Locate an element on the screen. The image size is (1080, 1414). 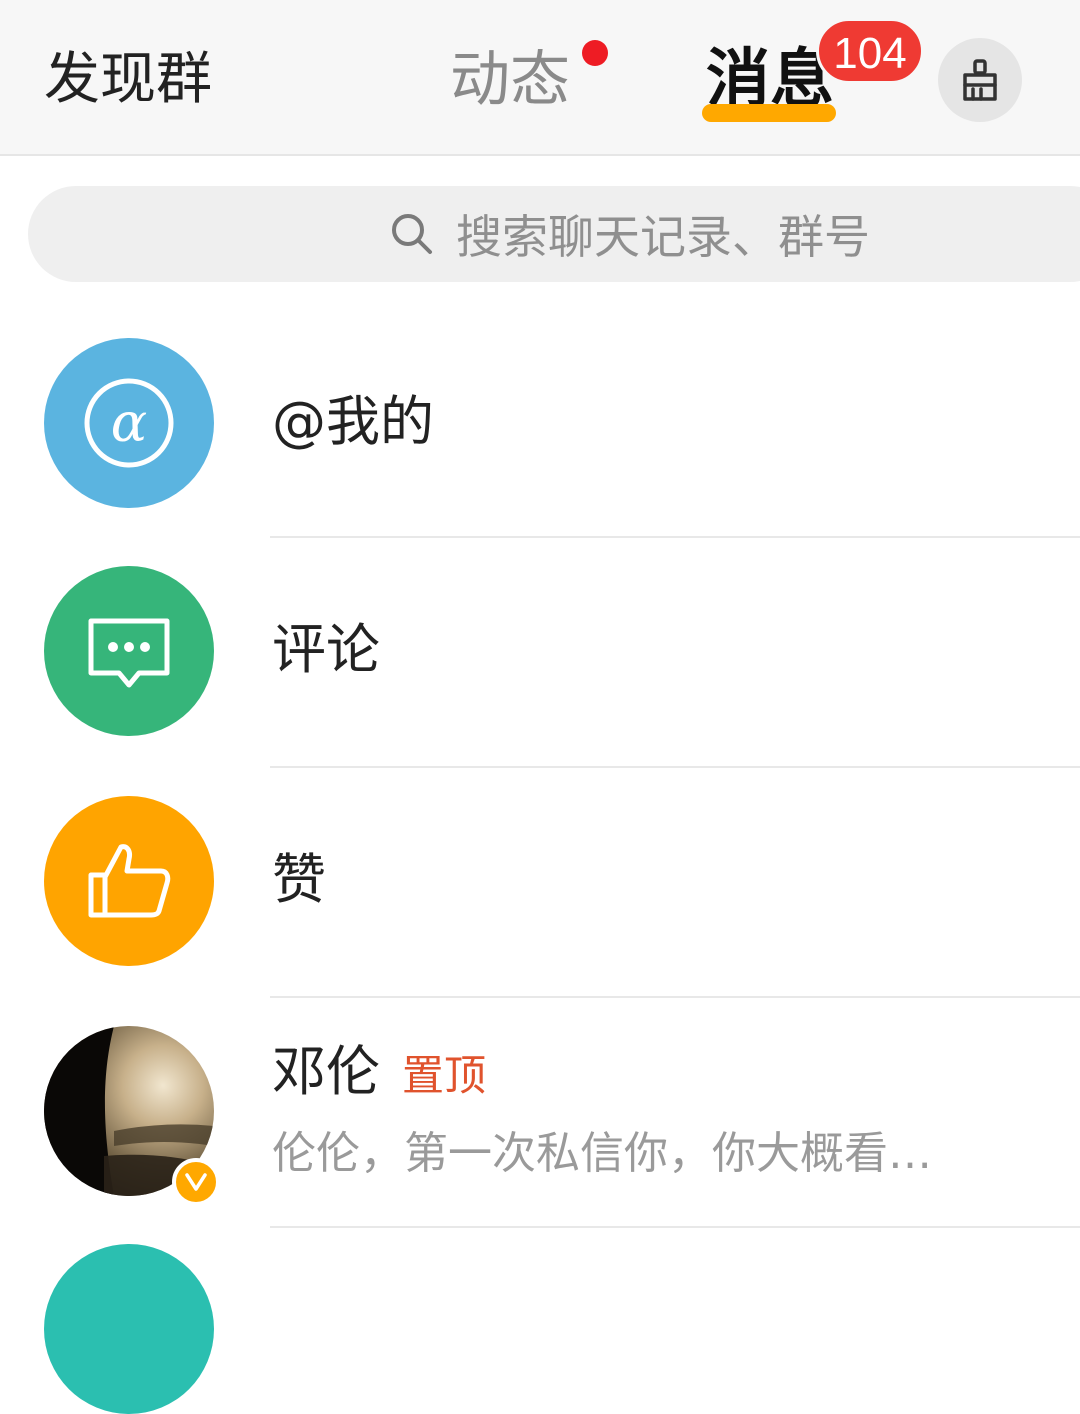
unread-dot is located at coordinates (595, 53).